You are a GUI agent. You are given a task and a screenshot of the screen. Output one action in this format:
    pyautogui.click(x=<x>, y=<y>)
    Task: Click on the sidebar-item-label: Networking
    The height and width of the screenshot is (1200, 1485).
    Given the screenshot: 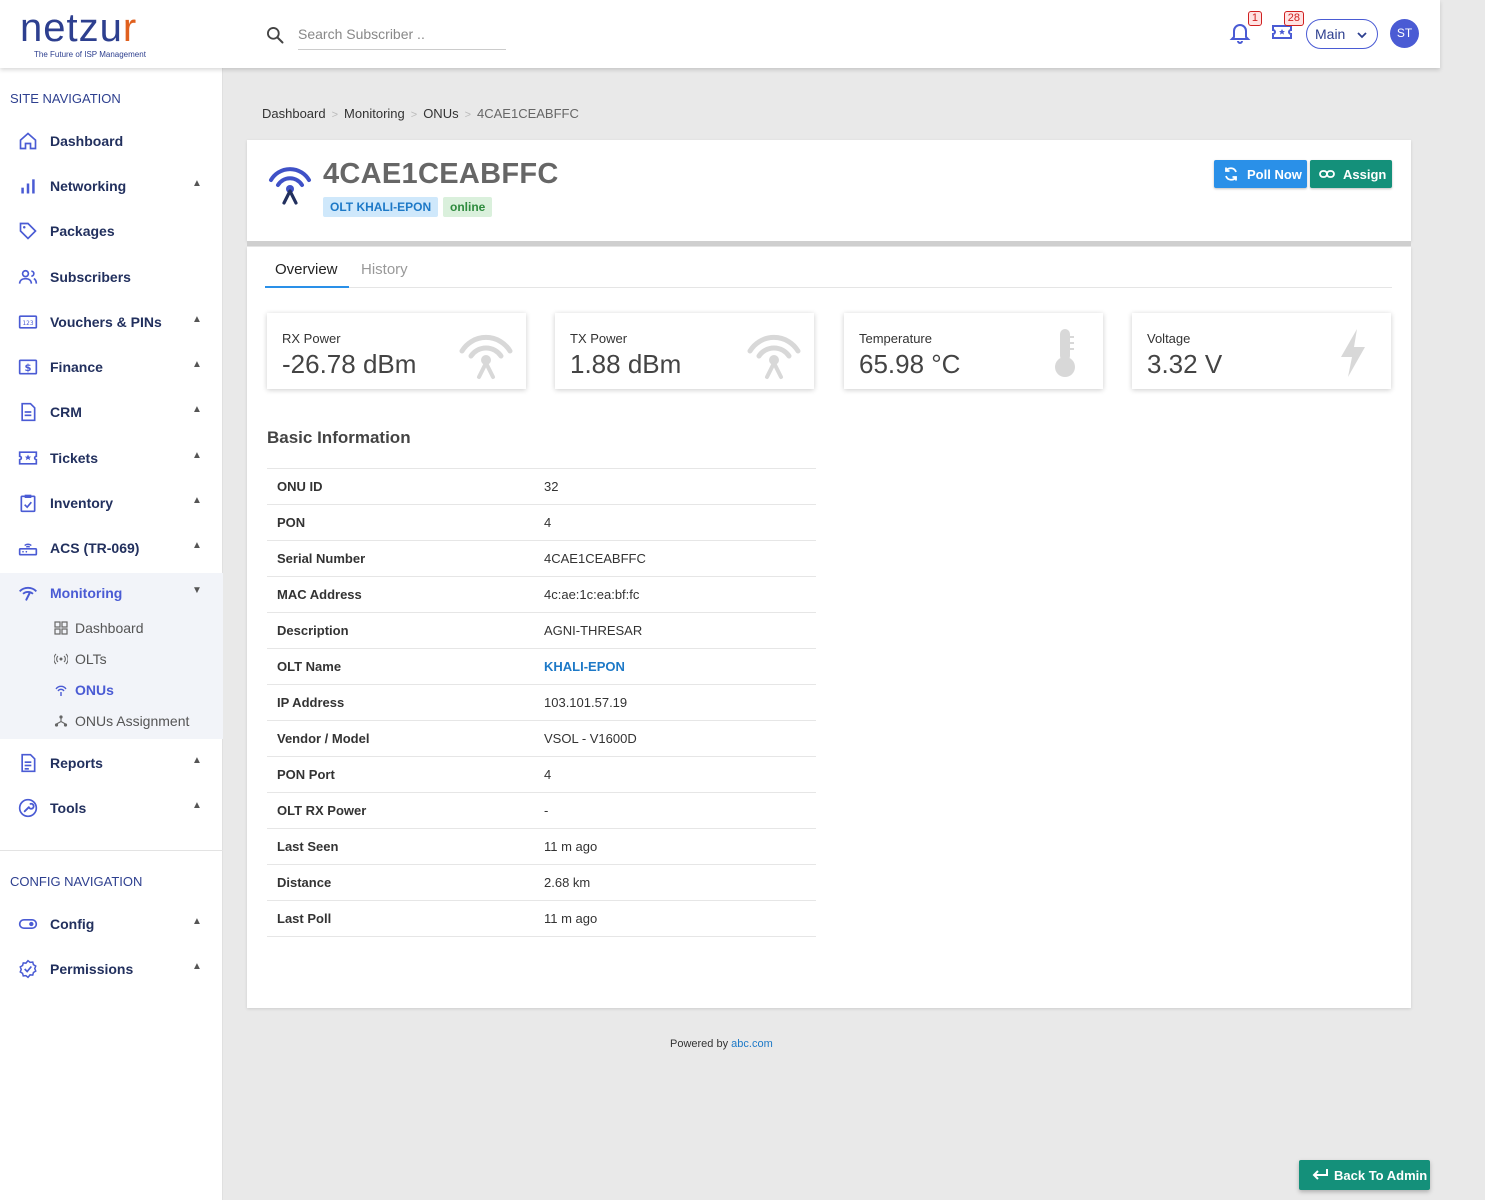 What is the action you would take?
    pyautogui.click(x=88, y=186)
    